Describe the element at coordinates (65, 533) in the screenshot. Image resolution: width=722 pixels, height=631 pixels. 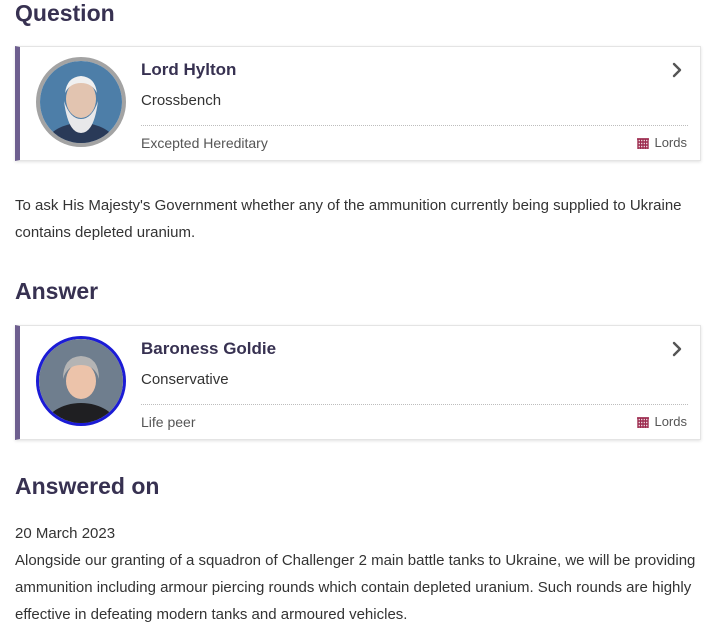
I see `answer-date: 20 March 2023` at that location.